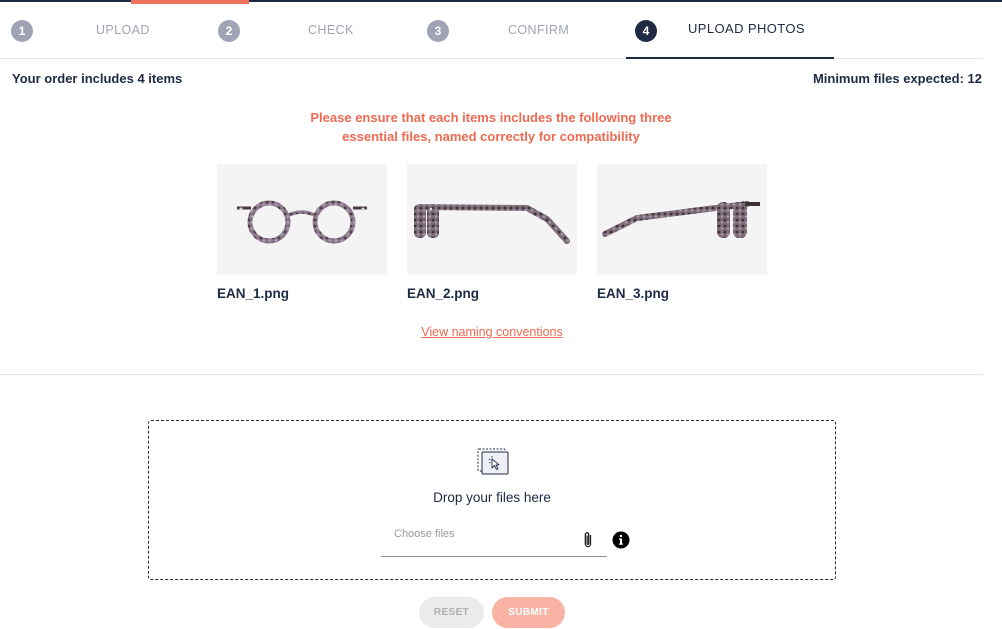 This screenshot has width=1002, height=629. I want to click on step-upload-photos: 4, so click(646, 30).